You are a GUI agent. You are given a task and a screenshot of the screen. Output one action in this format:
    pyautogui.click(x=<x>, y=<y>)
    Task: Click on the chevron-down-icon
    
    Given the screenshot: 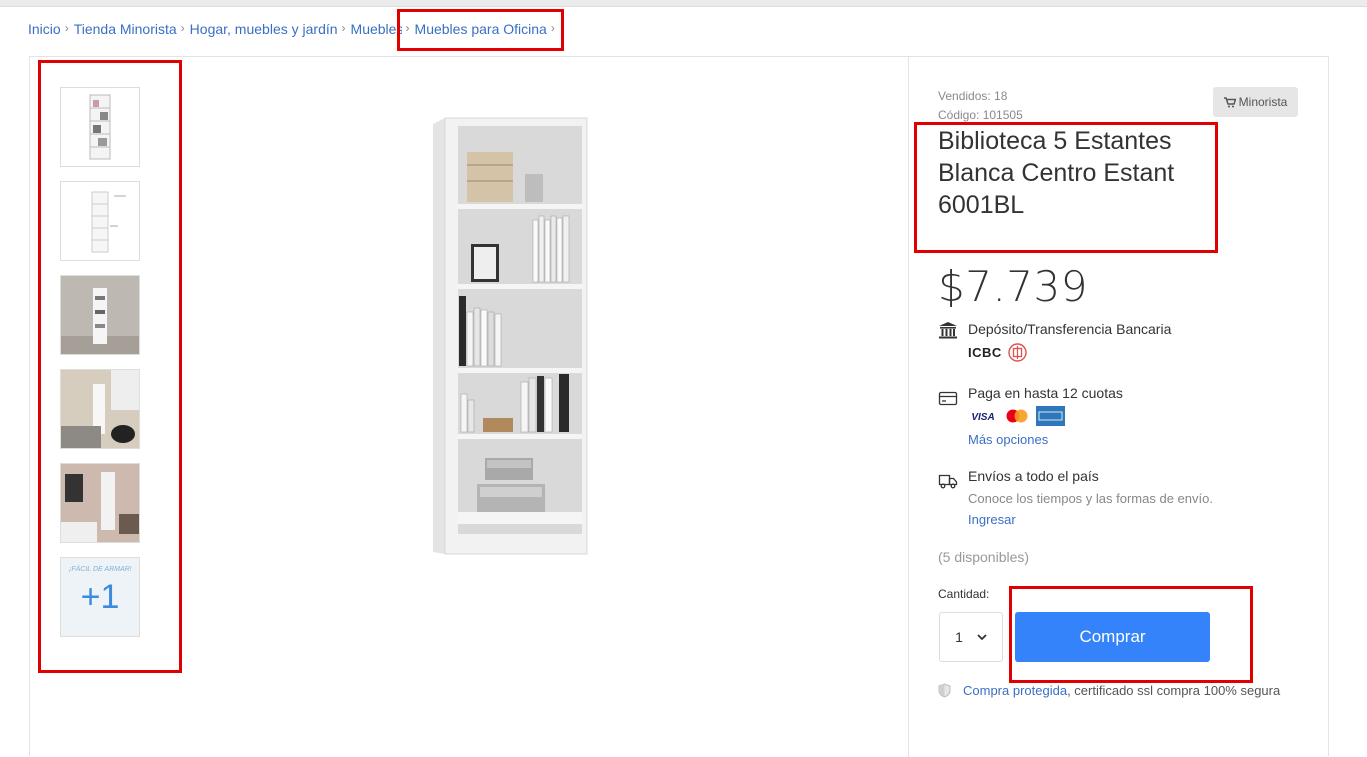 What is the action you would take?
    pyautogui.click(x=982, y=636)
    